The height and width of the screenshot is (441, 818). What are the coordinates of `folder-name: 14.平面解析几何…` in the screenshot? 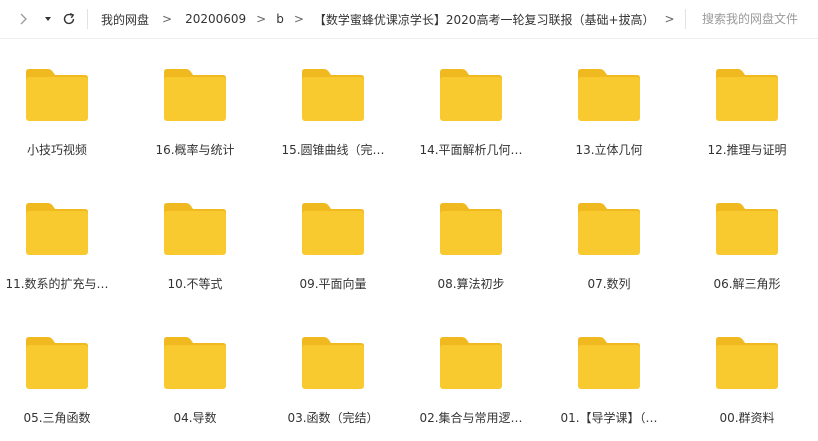 It's located at (471, 150).